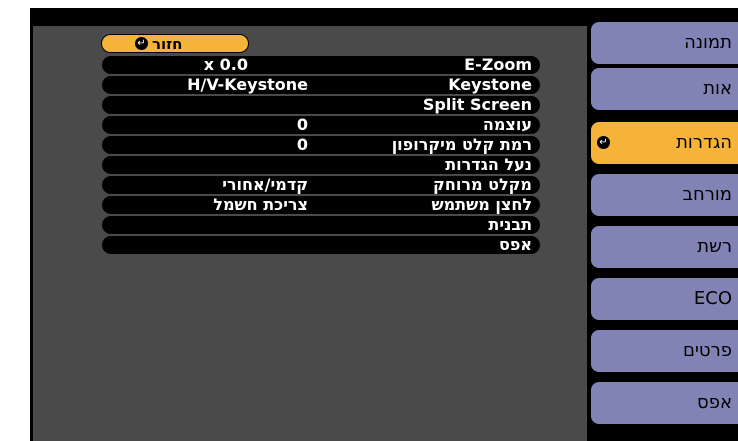  I want to click on row-label: רמת קלט מיקרופון, so click(461, 144).